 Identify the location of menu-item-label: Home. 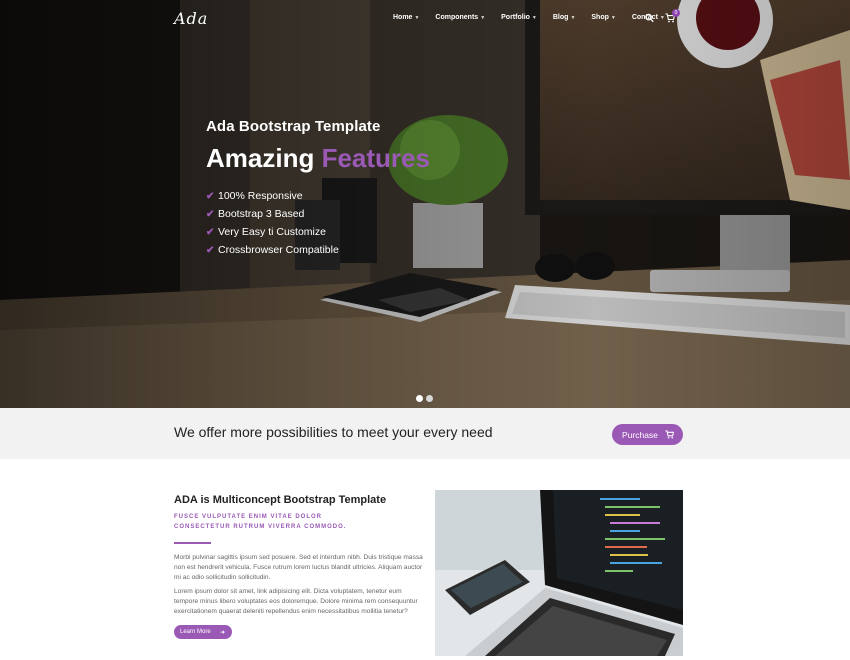
(403, 17).